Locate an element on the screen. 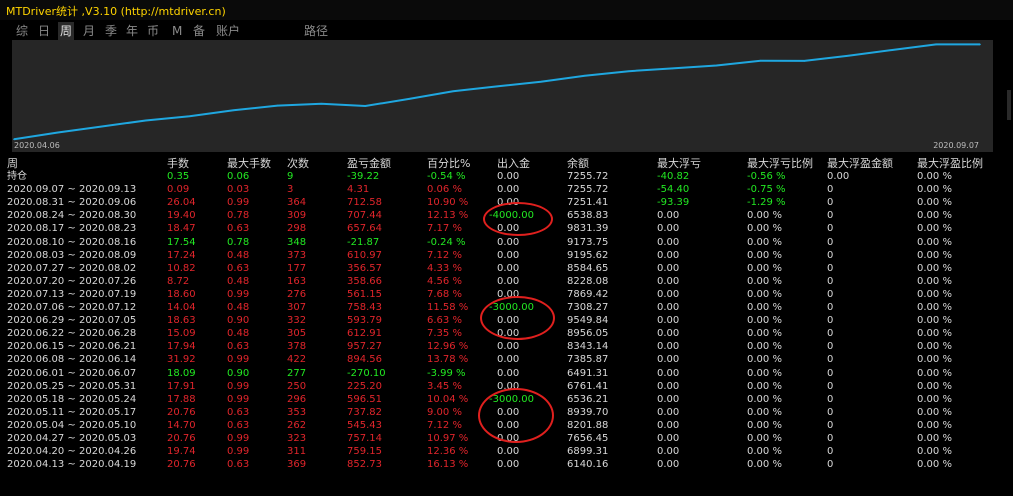  table-cell: 20.76 is located at coordinates (181, 438).